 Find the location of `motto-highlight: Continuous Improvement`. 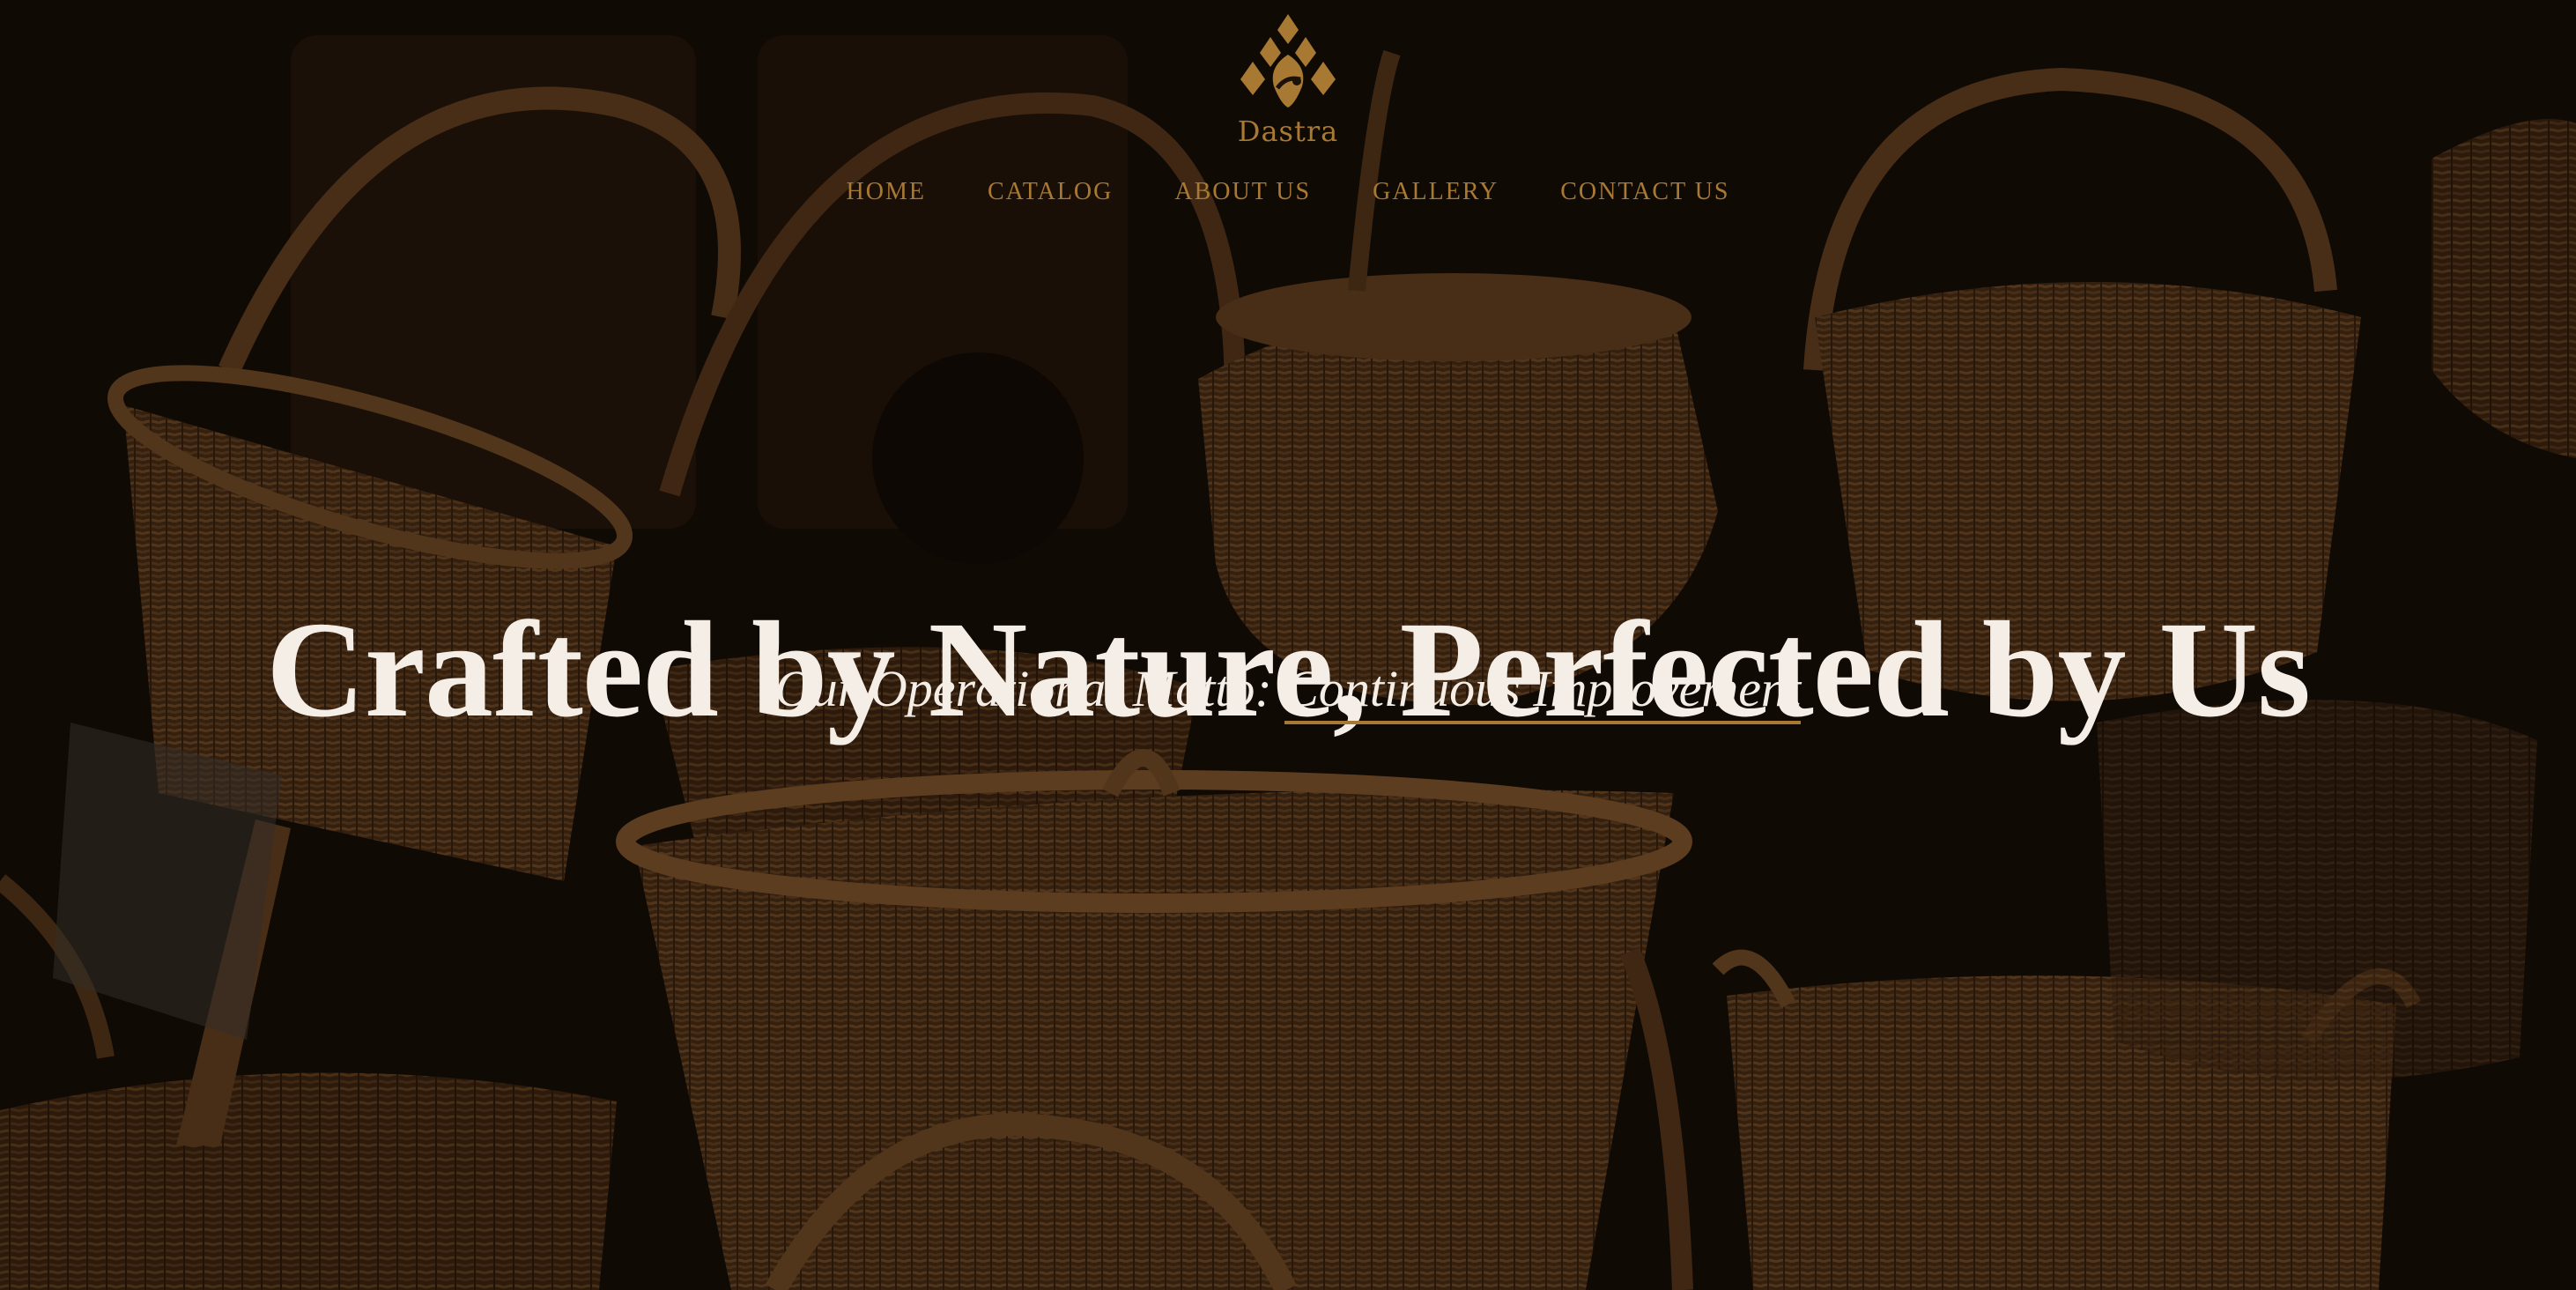

motto-highlight: Continuous Improvement is located at coordinates (1543, 692).